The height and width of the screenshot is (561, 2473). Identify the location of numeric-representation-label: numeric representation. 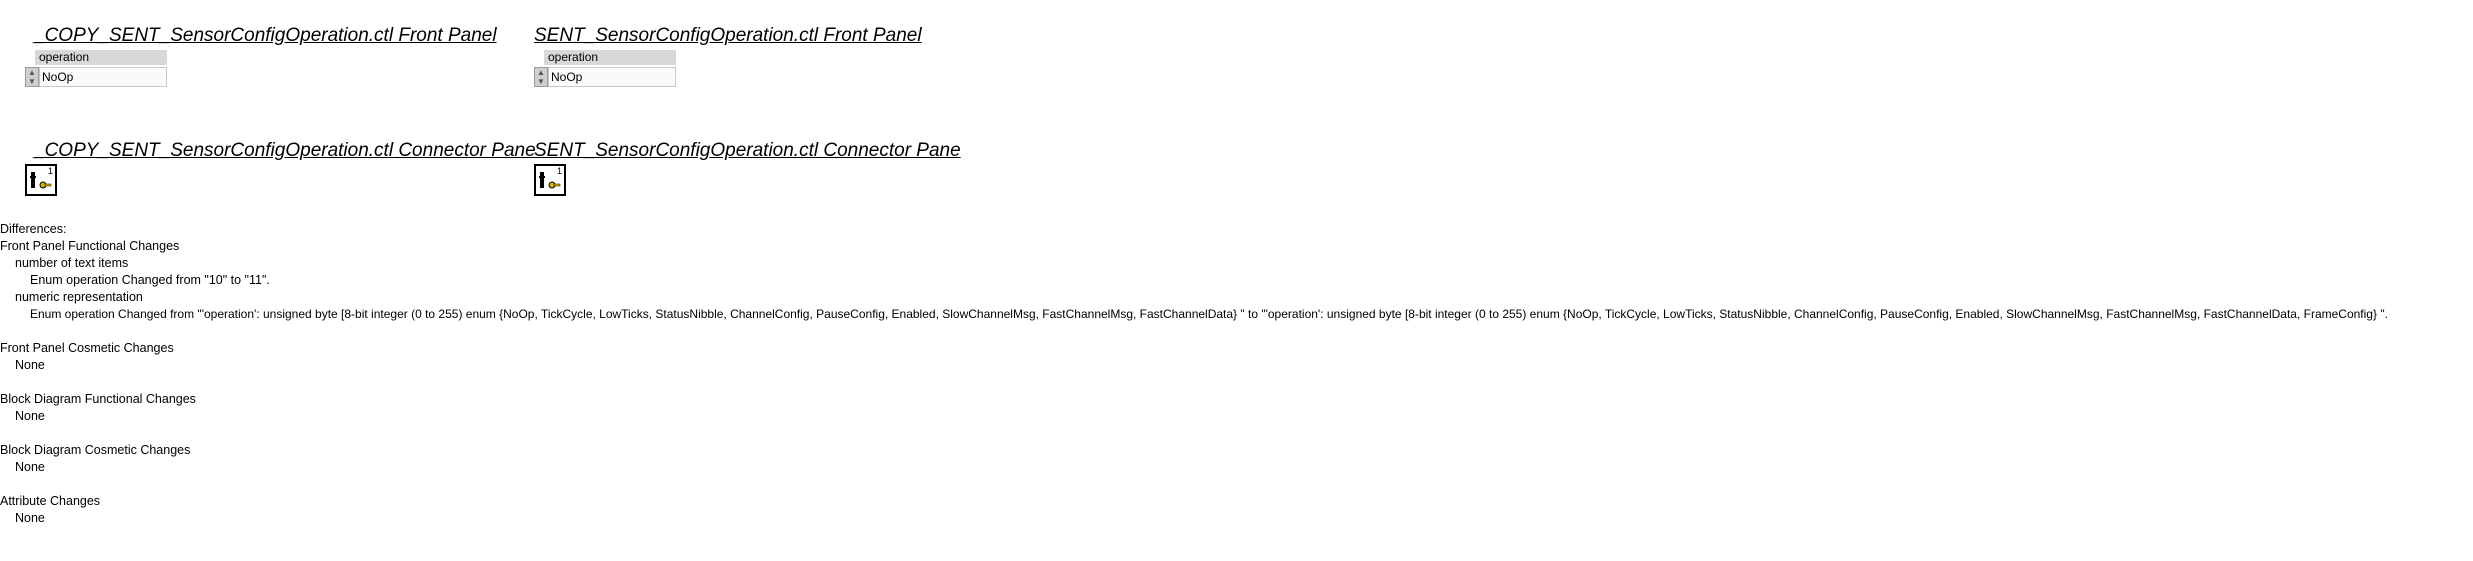
(79, 297).